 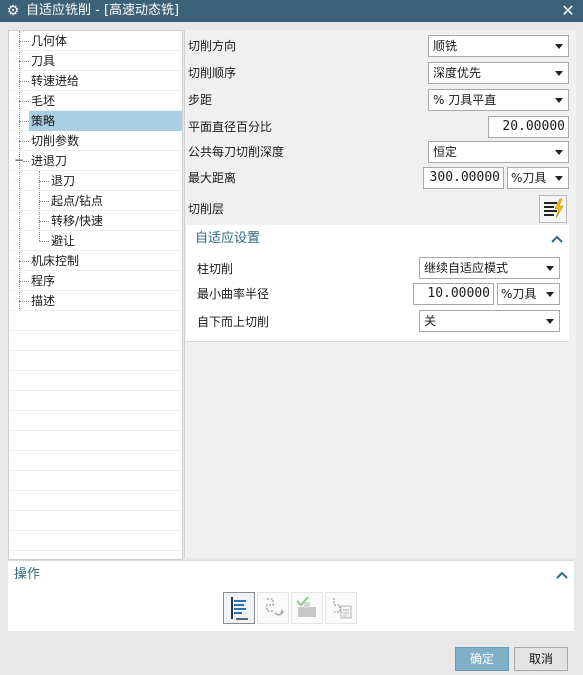 I want to click on tree-item-program: 程序, so click(x=95, y=281).